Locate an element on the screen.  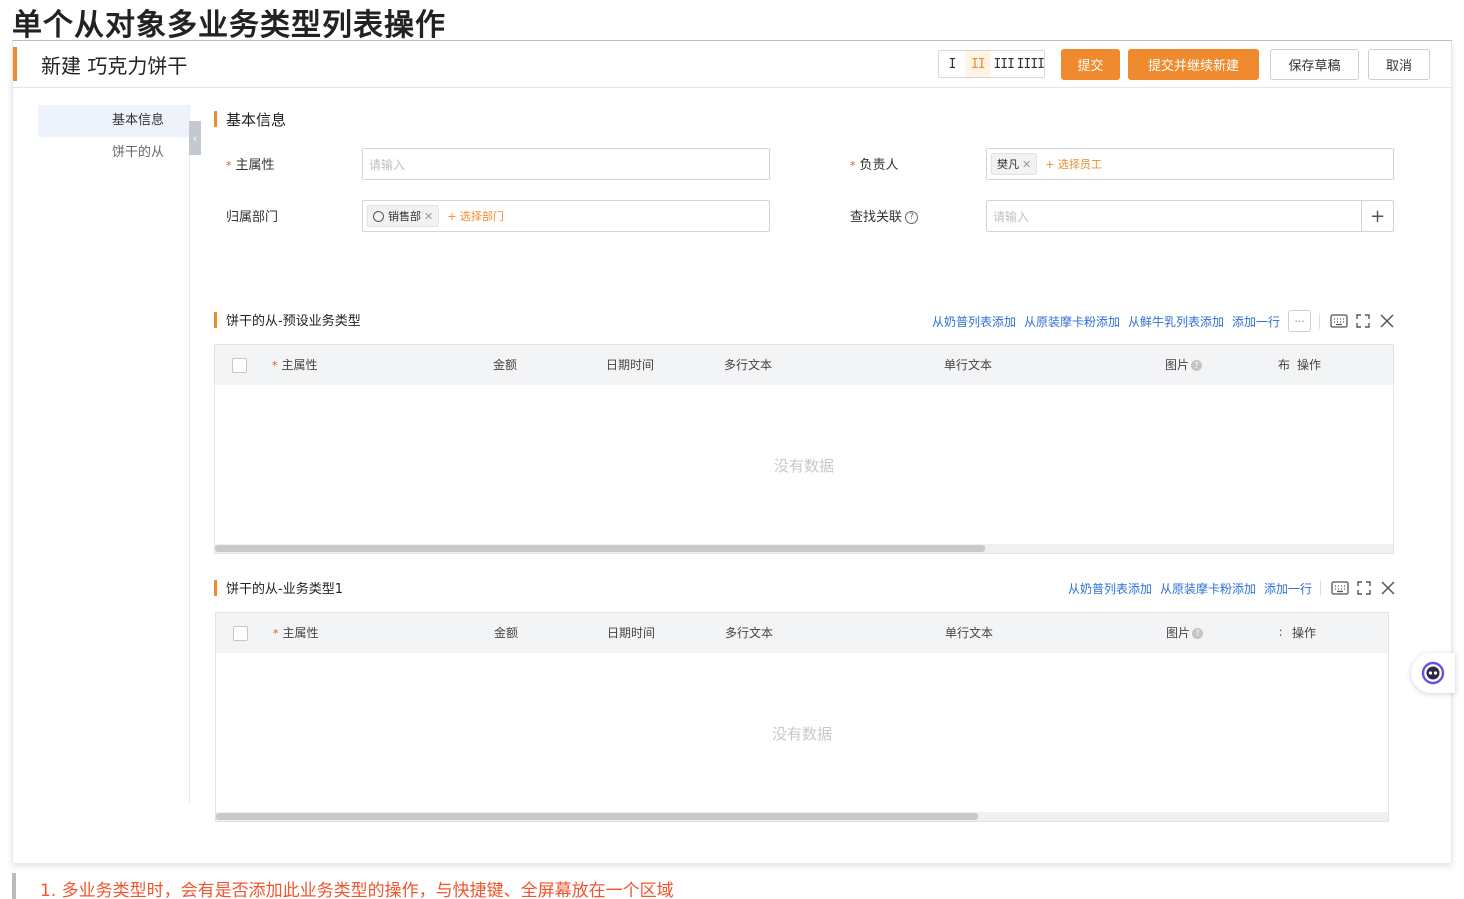
annotation-note: 1. 多业务类型时，会有是否添加此业务类型的操作，与快捷键、全屏幕放在一个区域 is located at coordinates (357, 890).